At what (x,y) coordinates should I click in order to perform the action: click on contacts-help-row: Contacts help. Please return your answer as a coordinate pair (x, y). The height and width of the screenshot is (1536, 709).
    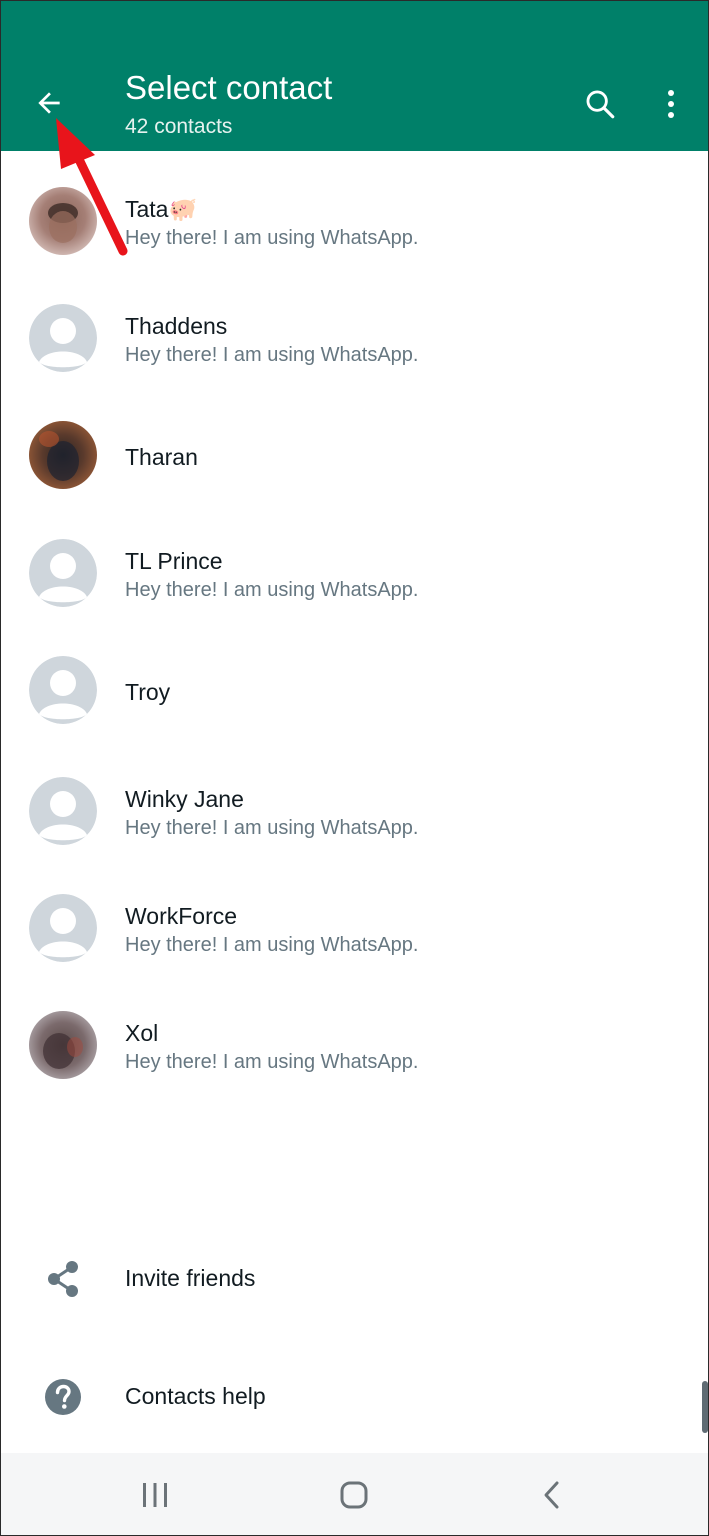
    Looking at the image, I should click on (354, 1397).